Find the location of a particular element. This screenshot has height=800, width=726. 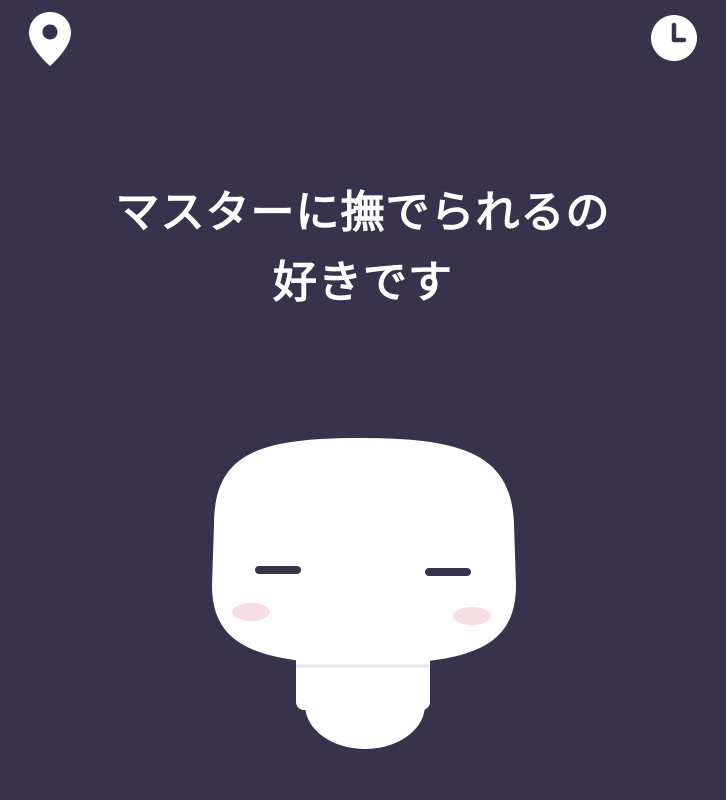

history-button is located at coordinates (674, 38).